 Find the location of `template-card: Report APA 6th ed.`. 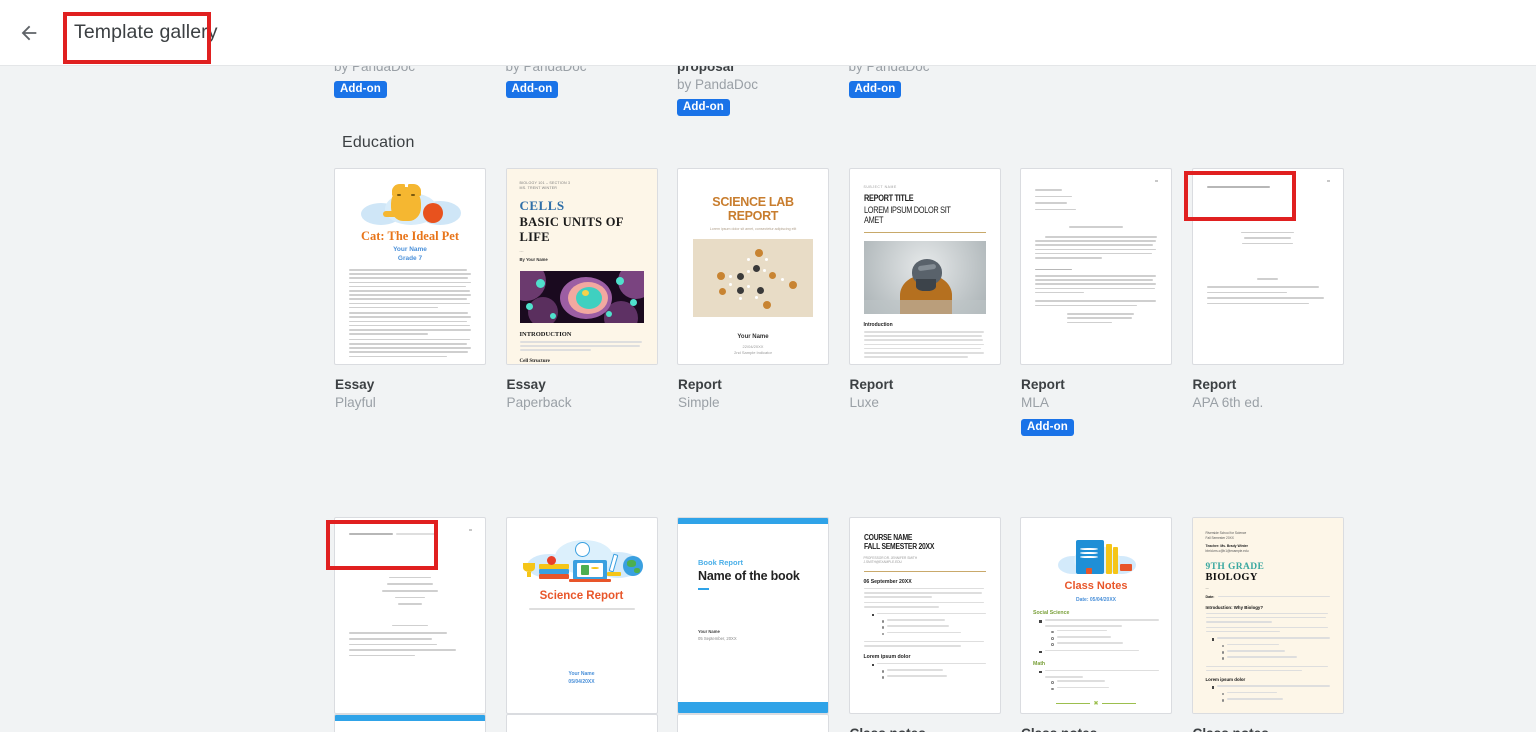

template-card: Report APA 6th ed. is located at coordinates (1263, 302).